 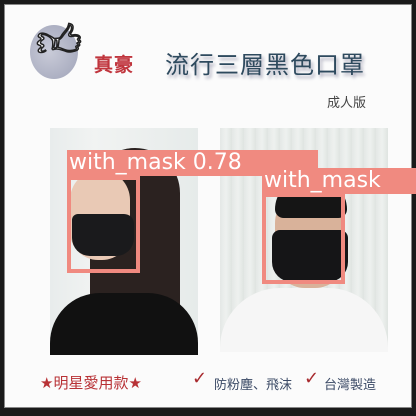 I want to click on feature-dust: 防粉塵、飛沫, so click(x=253, y=385).